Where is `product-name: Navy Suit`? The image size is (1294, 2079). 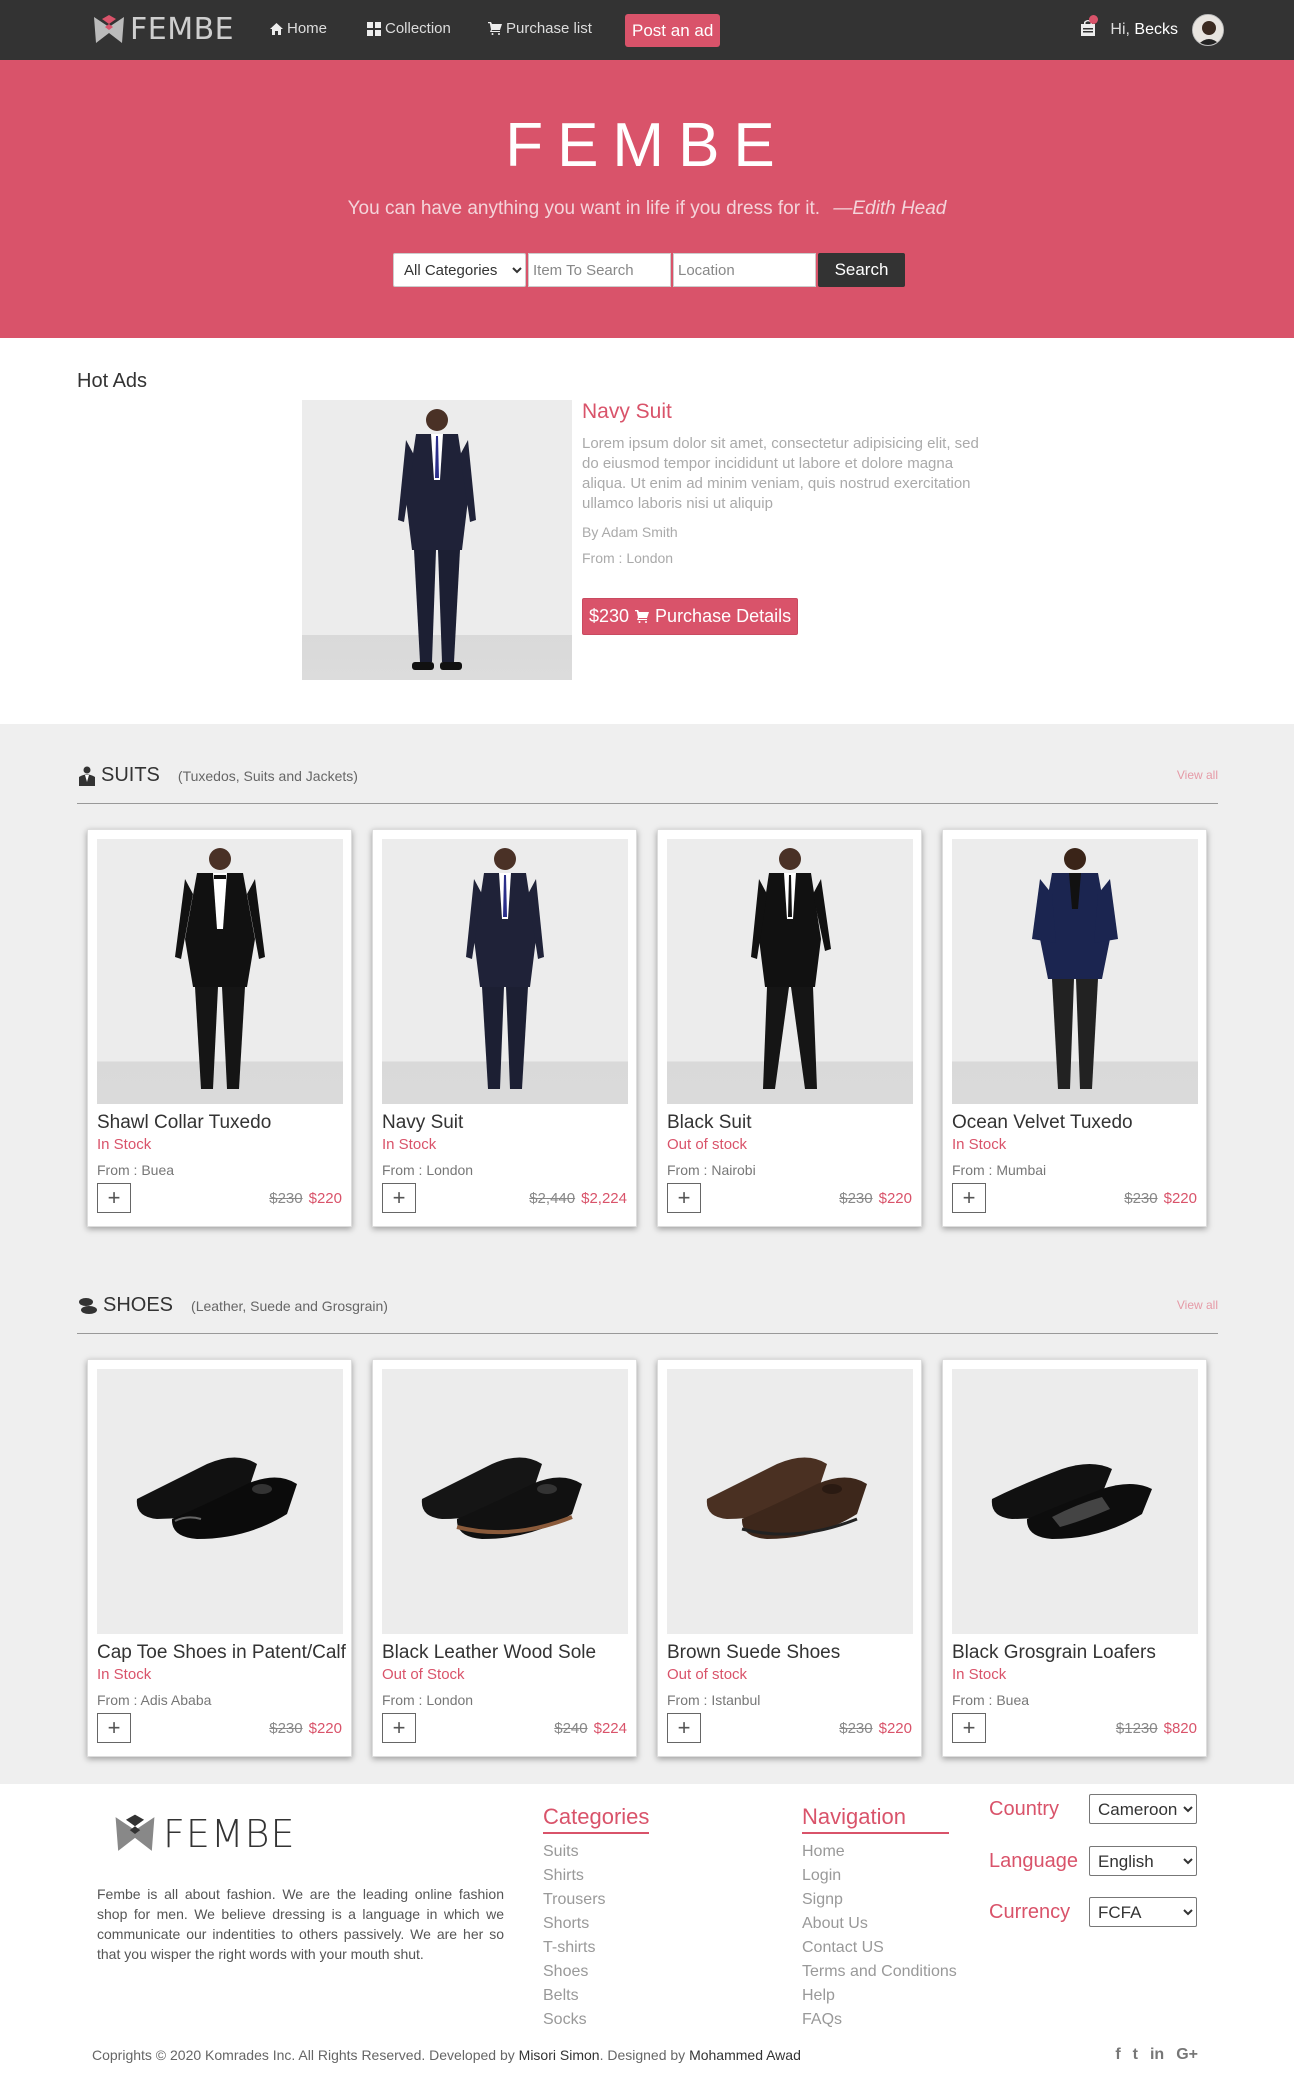
product-name: Navy Suit is located at coordinates (422, 1123).